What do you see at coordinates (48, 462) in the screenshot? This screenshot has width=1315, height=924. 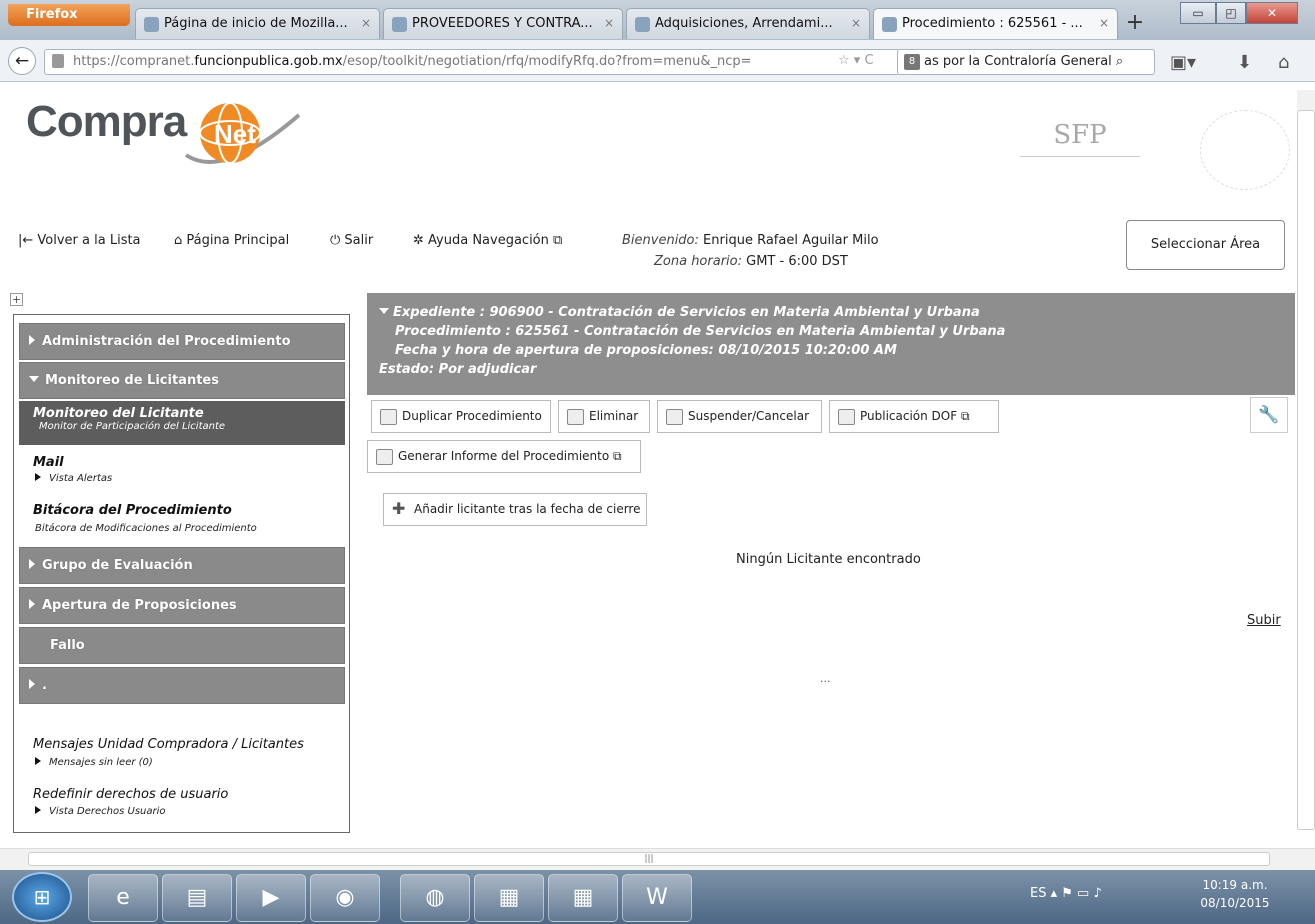 I see `sidebar-item-mail: Mail` at bounding box center [48, 462].